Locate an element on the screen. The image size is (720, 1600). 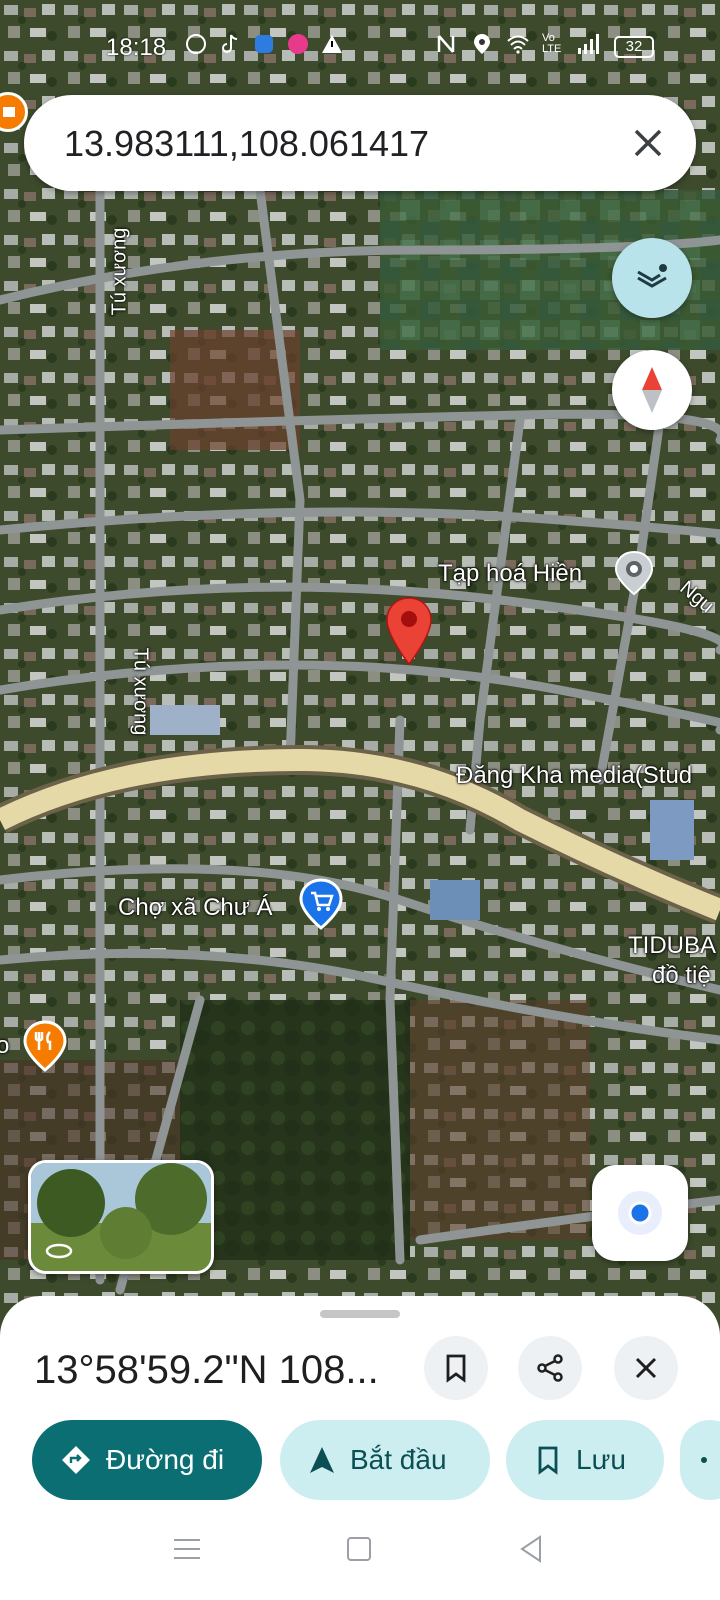
whatsapp-icon is located at coordinates (196, 44).